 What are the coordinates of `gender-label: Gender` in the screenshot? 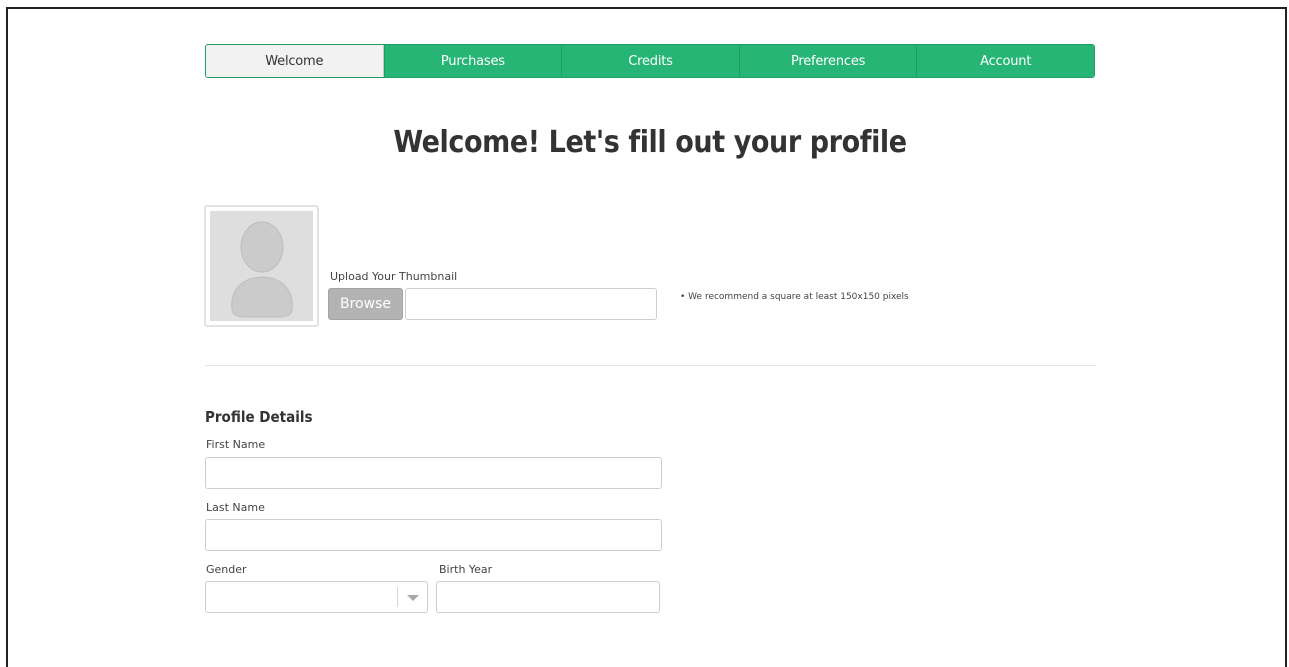 It's located at (226, 569).